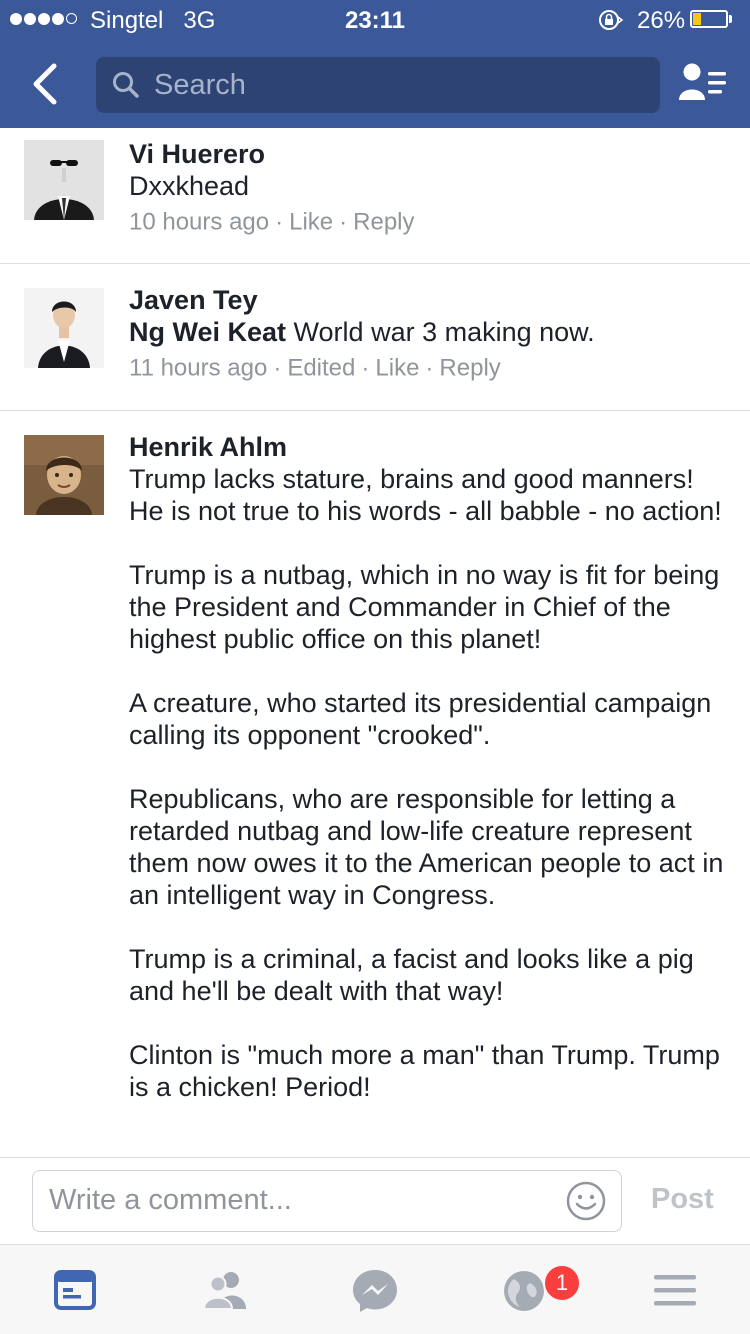 The height and width of the screenshot is (1334, 750). Describe the element at coordinates (586, 1201) in the screenshot. I see `emoji-icon` at that location.